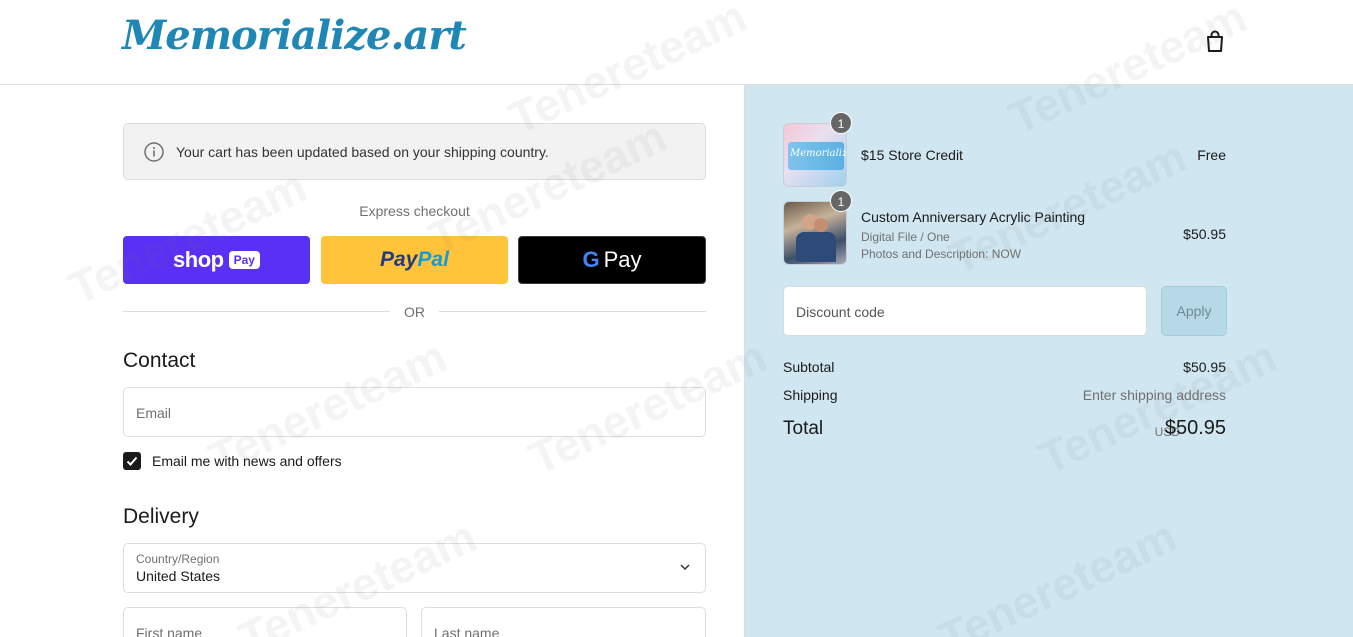 The width and height of the screenshot is (1353, 637). Describe the element at coordinates (1204, 367) in the screenshot. I see `subtotal-value: $50.95` at that location.